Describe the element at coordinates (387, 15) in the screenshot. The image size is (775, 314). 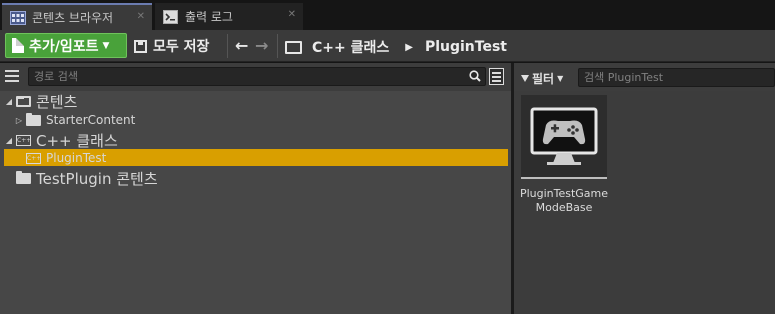
I see `tab-bar: 콘텐츠 브라우저 ✕ 출력 로그 ✕` at that location.